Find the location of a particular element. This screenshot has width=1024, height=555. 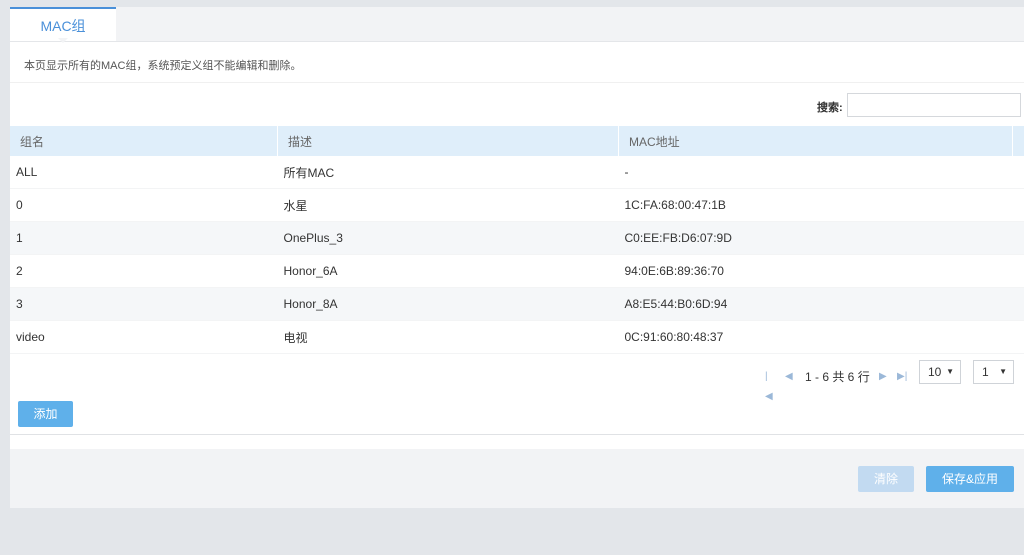

cell-desc: 电视 is located at coordinates (448, 337).